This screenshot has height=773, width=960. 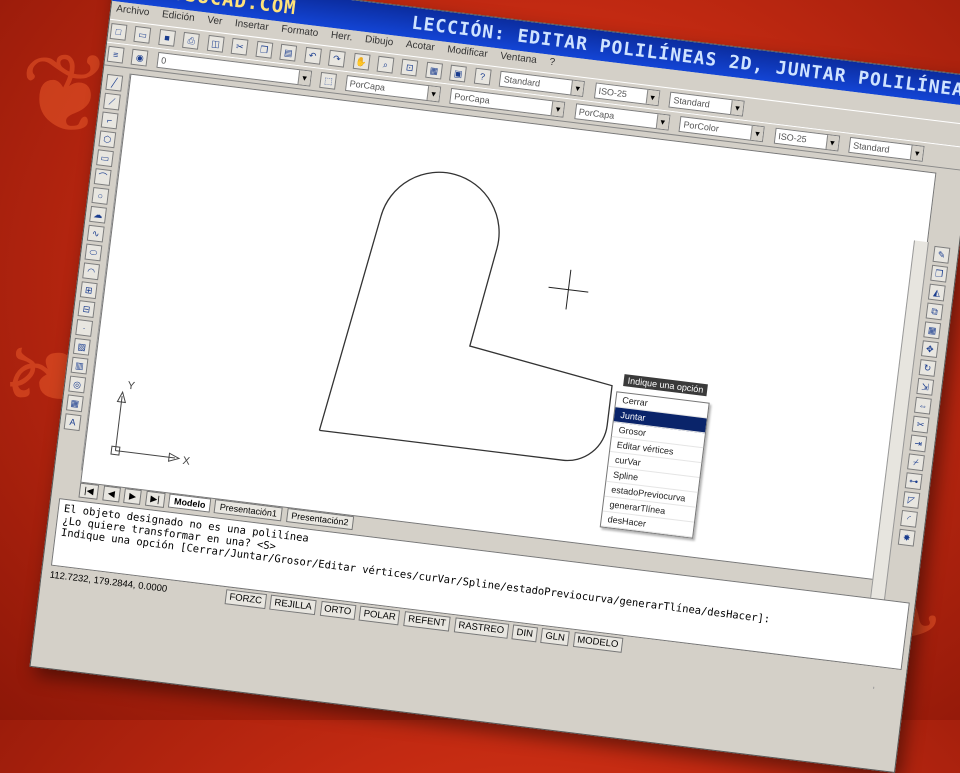 What do you see at coordinates (107, 139) in the screenshot?
I see `polygon-icon: ⬡` at bounding box center [107, 139].